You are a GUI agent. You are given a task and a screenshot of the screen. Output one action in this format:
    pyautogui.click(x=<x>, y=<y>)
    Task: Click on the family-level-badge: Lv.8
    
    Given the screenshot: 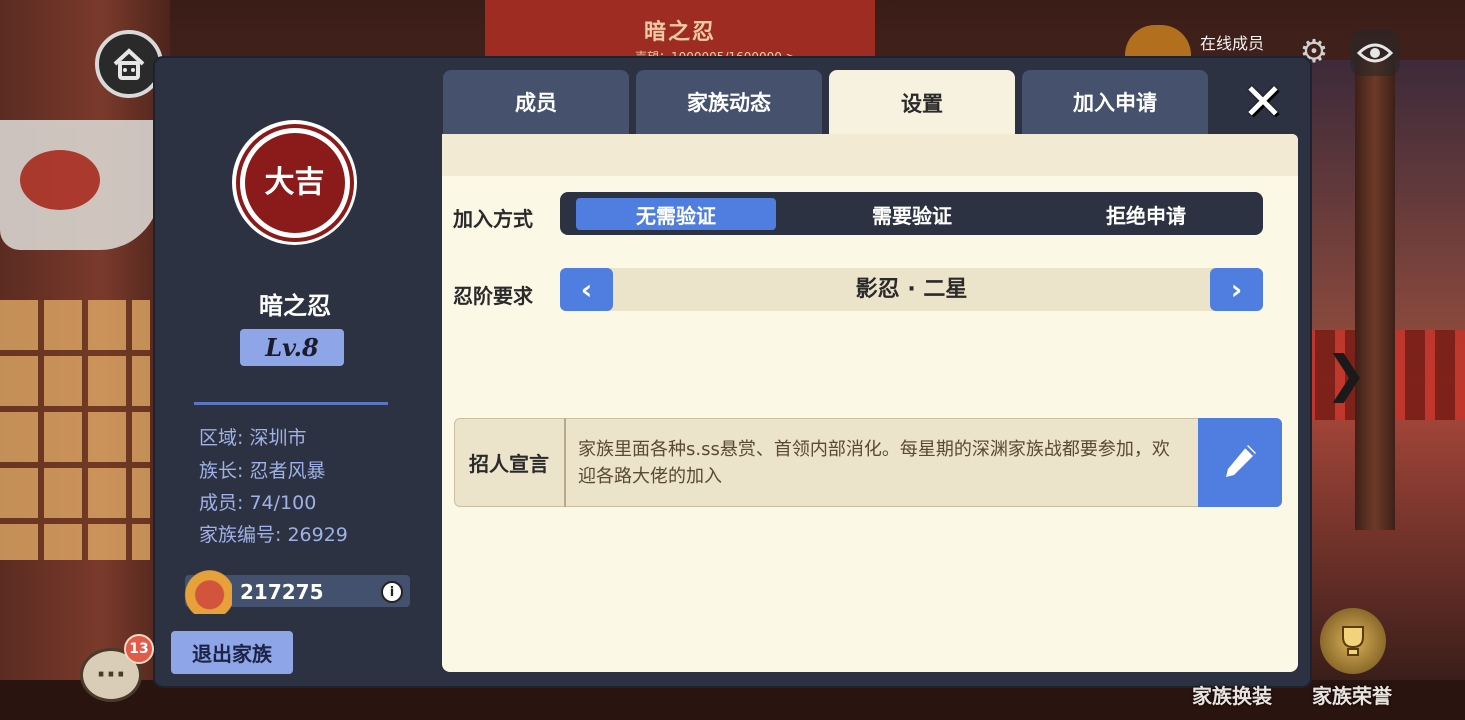 What is the action you would take?
    pyautogui.click(x=292, y=347)
    